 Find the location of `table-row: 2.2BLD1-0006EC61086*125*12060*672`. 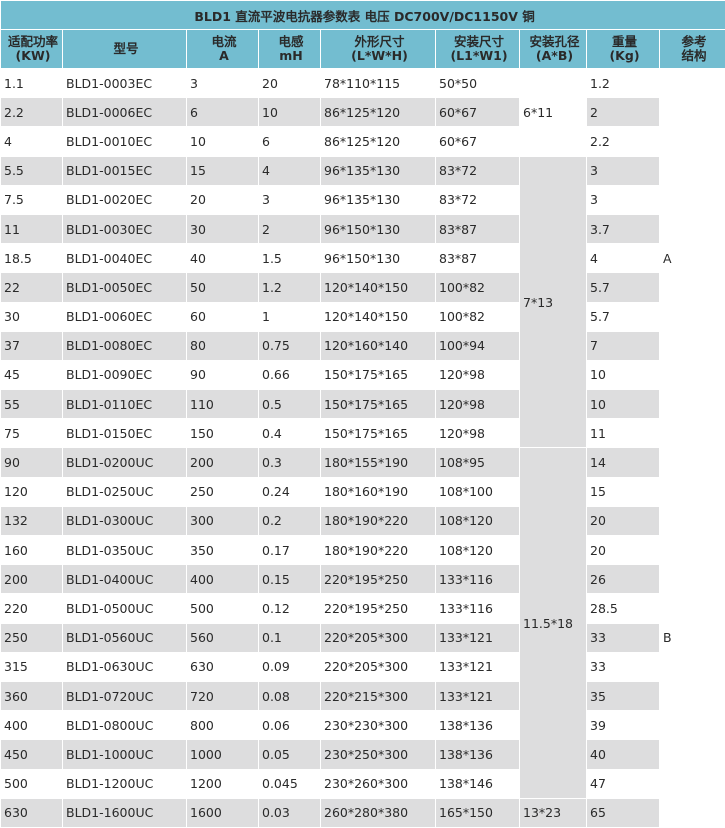

table-row: 2.2BLD1-0006EC61086*125*12060*672 is located at coordinates (363, 112).